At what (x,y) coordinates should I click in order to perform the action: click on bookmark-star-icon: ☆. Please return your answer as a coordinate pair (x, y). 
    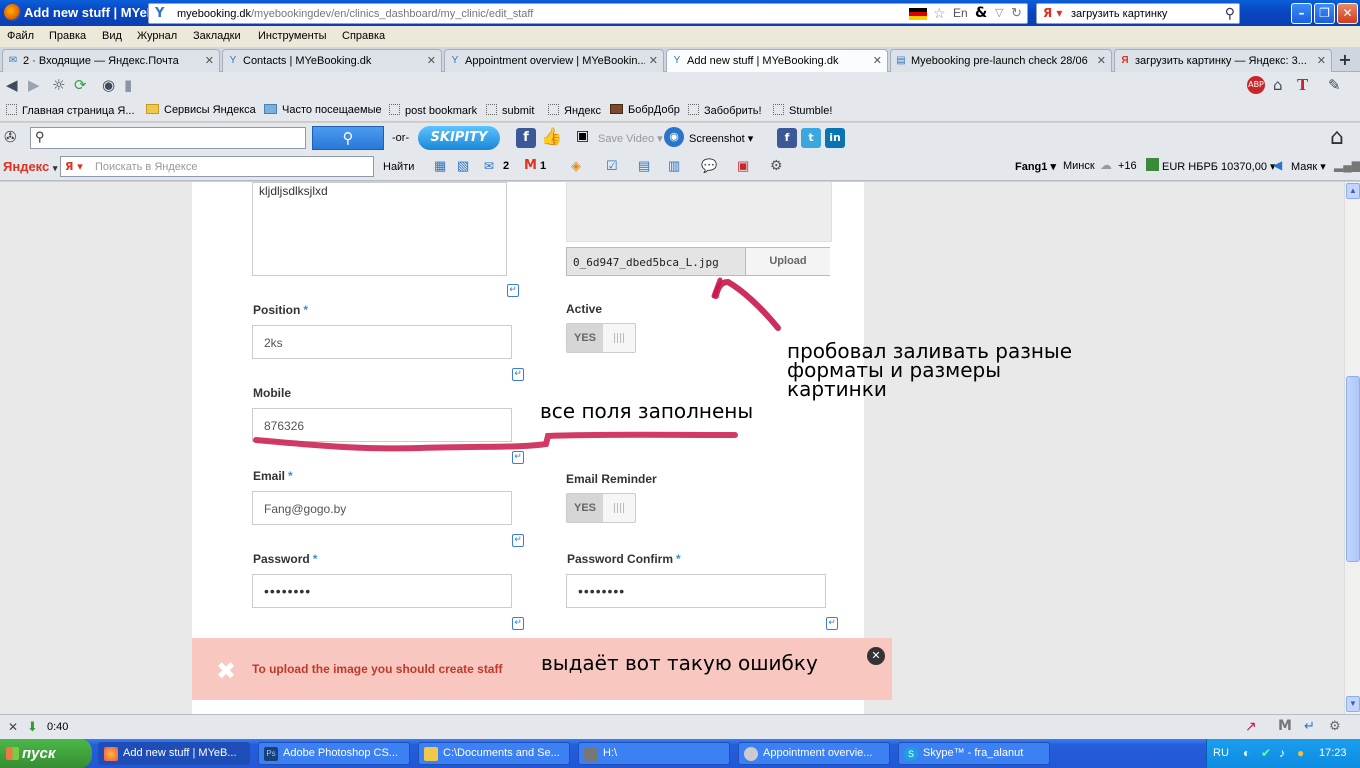
    Looking at the image, I should click on (939, 13).